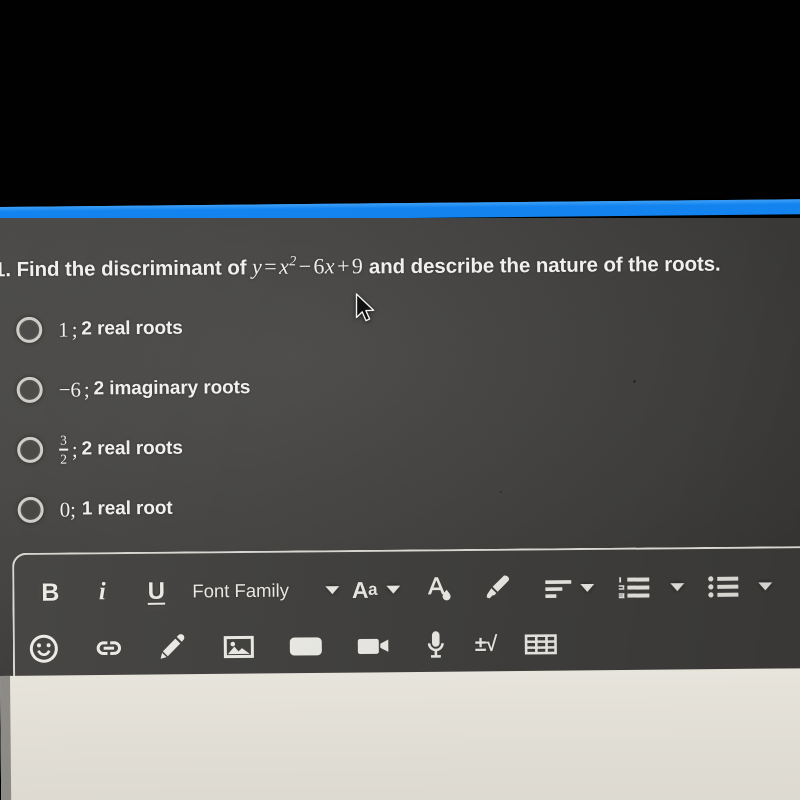 Image resolution: width=800 pixels, height=800 pixels. I want to click on emoji-icon, so click(44, 649).